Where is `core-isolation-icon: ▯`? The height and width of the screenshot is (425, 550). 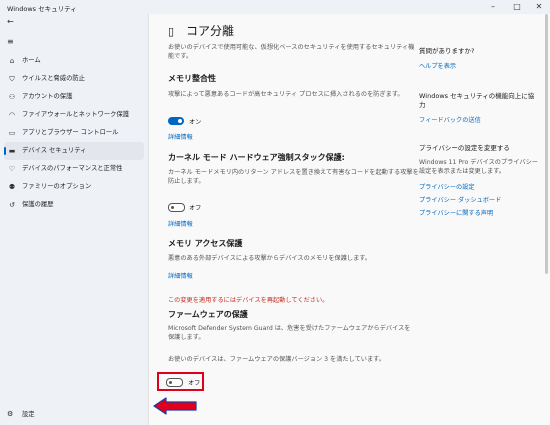 core-isolation-icon: ▯ is located at coordinates (171, 31).